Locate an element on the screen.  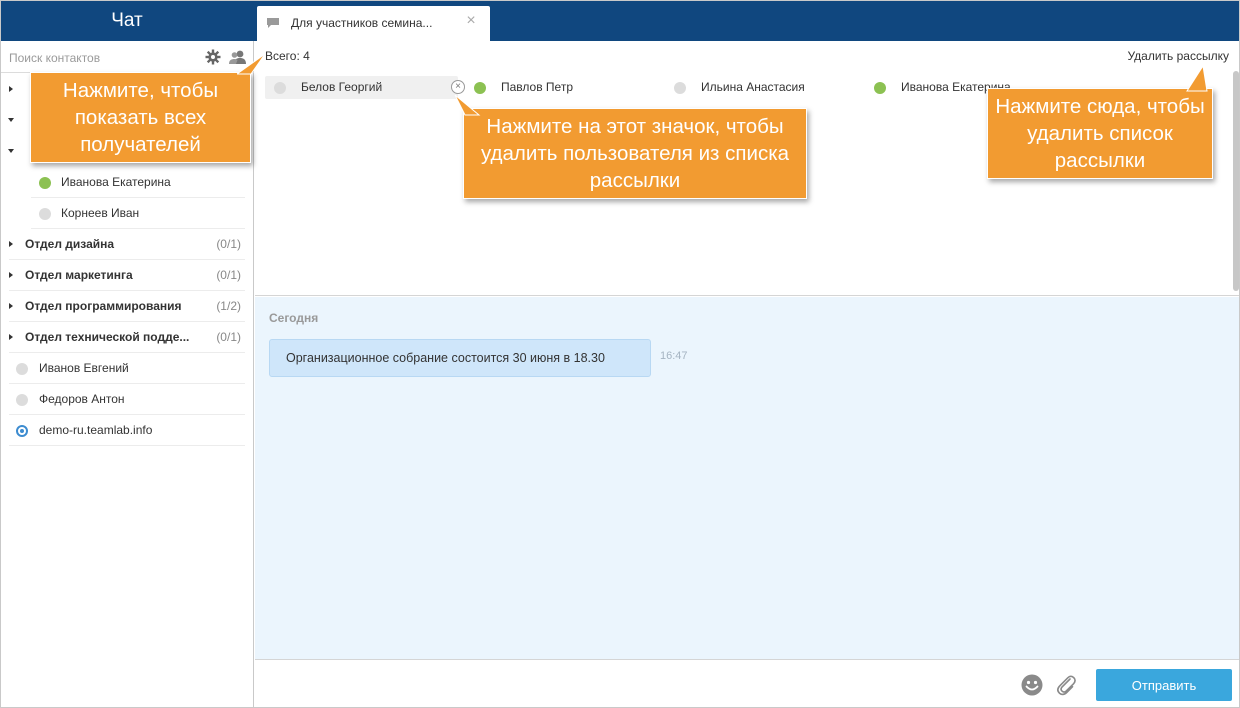
contact-item: Корнеев Иван is located at coordinates (127, 213).